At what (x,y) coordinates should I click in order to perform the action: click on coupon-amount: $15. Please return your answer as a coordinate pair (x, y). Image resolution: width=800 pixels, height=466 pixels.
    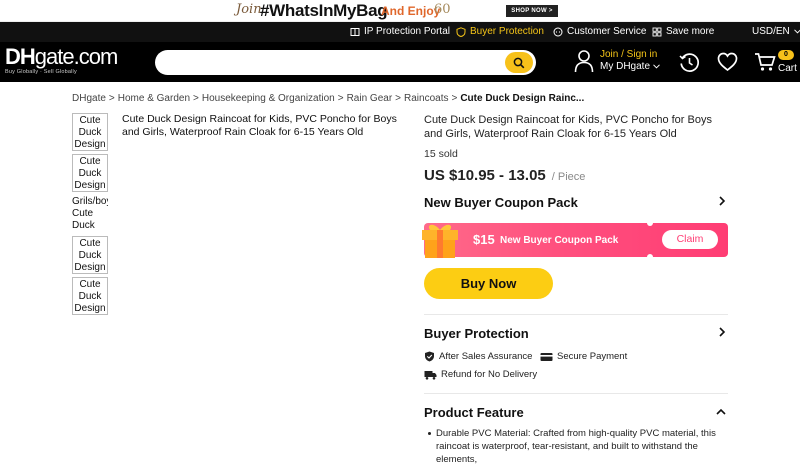
    Looking at the image, I should click on (484, 239).